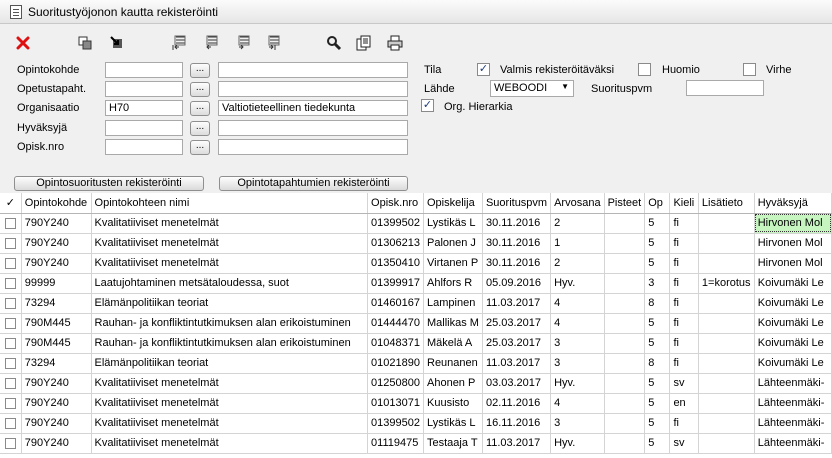 The width and height of the screenshot is (832, 458). I want to click on first-page-icon, so click(179, 43).